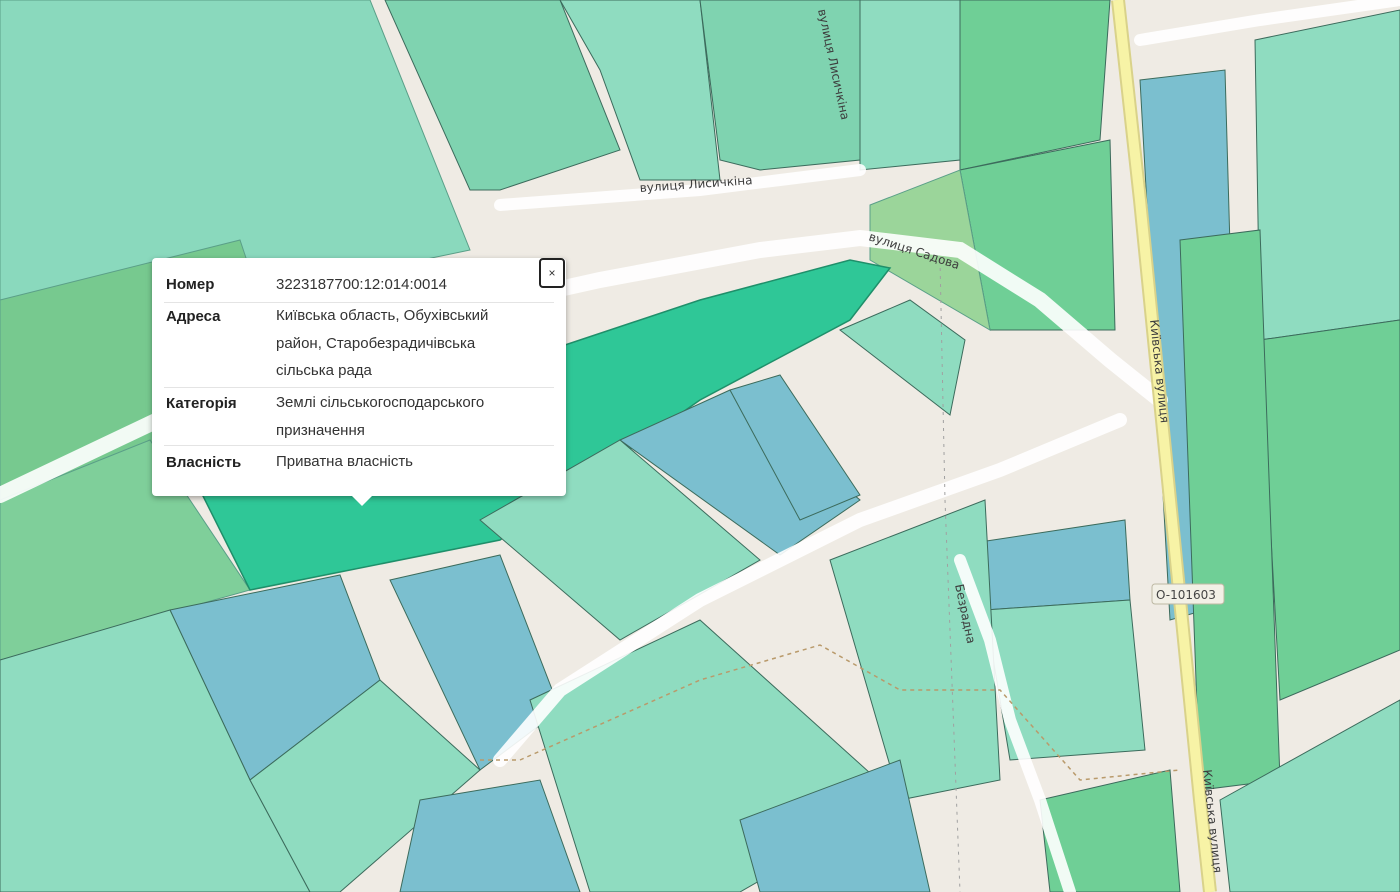 The width and height of the screenshot is (1400, 892). Describe the element at coordinates (362, 501) in the screenshot. I see `popup-tip` at that location.